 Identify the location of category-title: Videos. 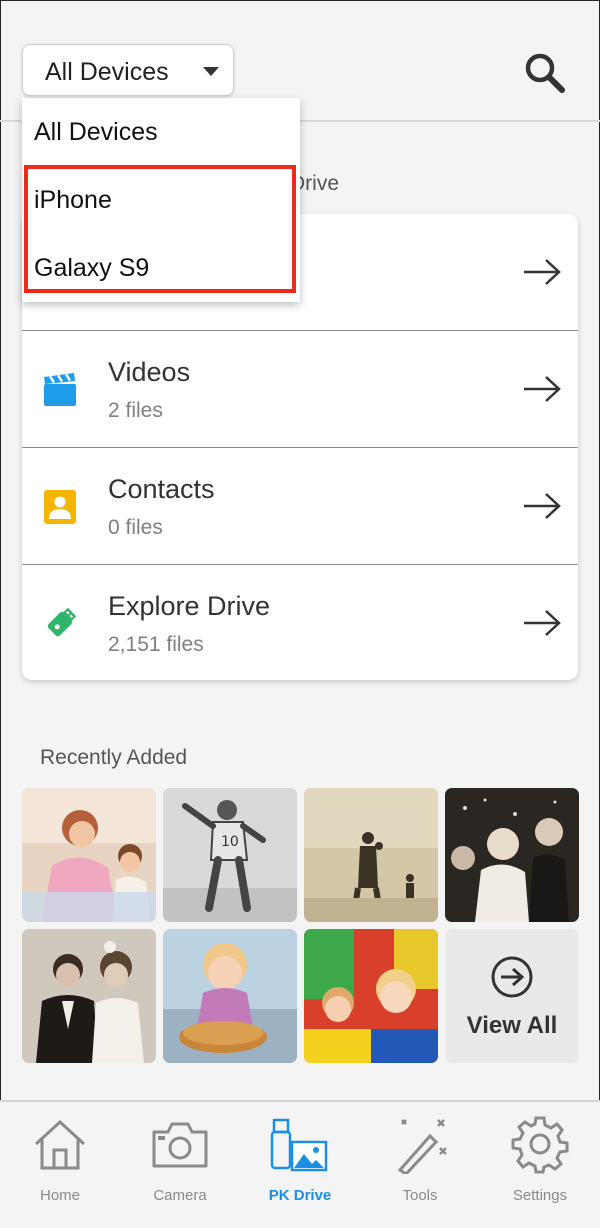
(149, 372).